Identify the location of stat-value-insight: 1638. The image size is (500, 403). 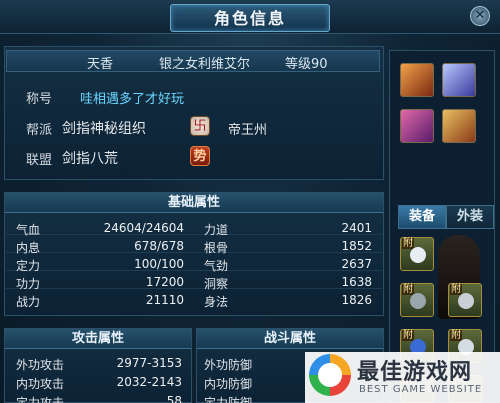
(356, 282).